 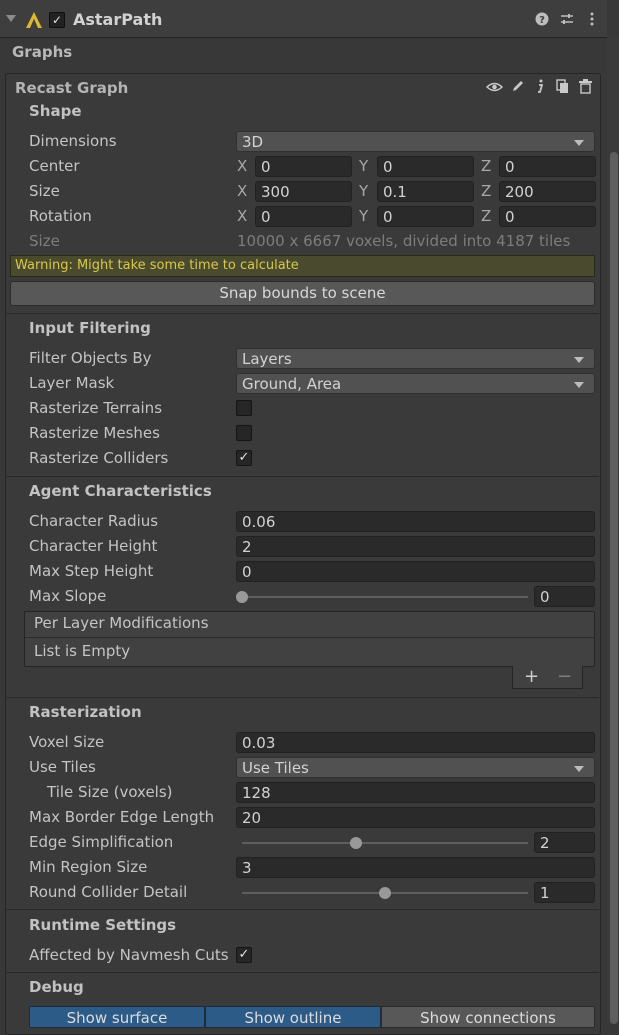 I want to click on center-x-label: X, so click(x=242, y=166).